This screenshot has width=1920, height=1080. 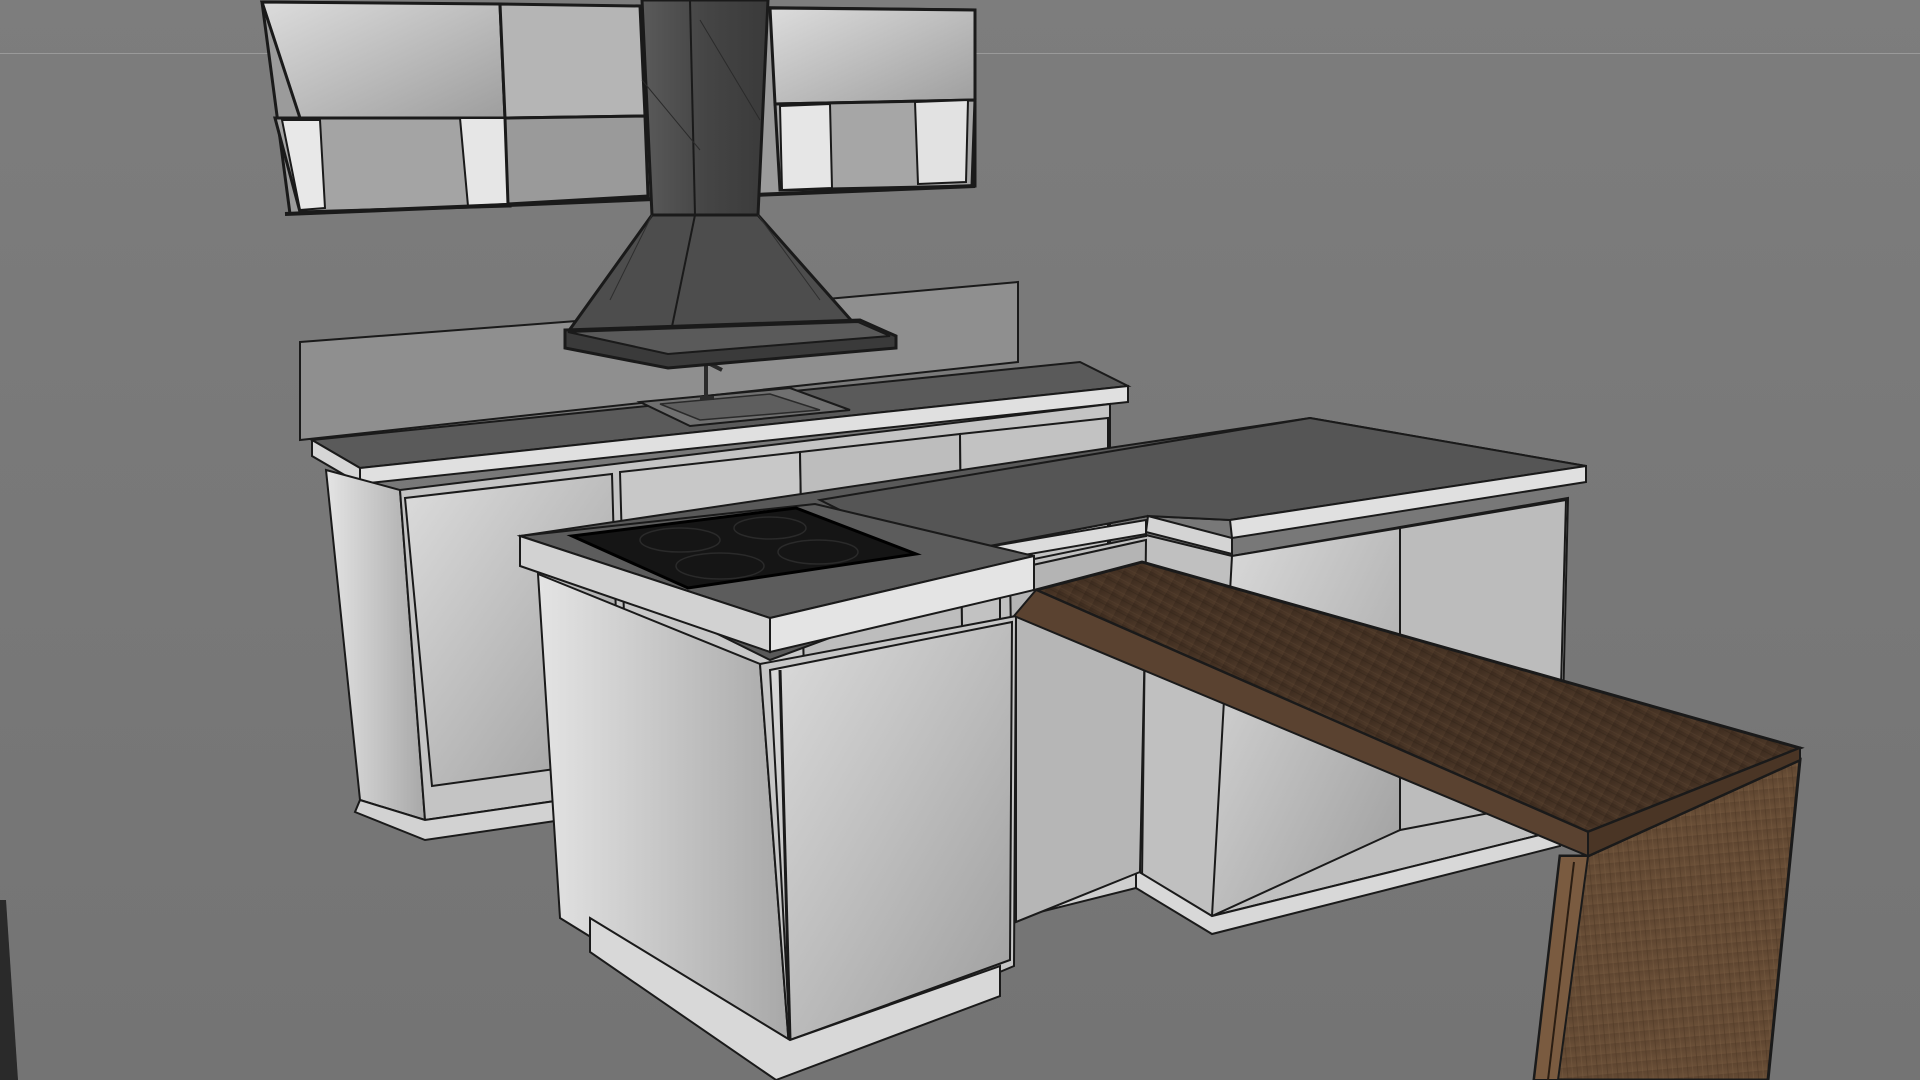 What do you see at coordinates (618, 108) in the screenshot?
I see `wall-cabinets` at bounding box center [618, 108].